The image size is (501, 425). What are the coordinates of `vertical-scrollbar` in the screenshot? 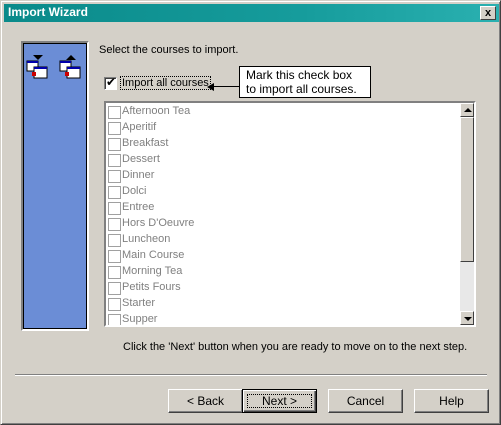 It's located at (467, 214).